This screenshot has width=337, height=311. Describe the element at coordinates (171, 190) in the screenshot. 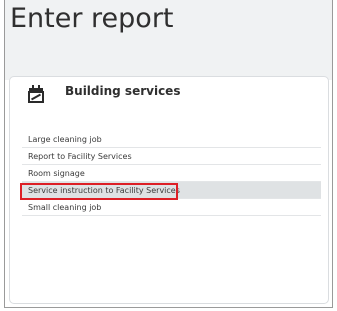

I see `list-item-service-instruction: Service instruction to Facility Services` at that location.